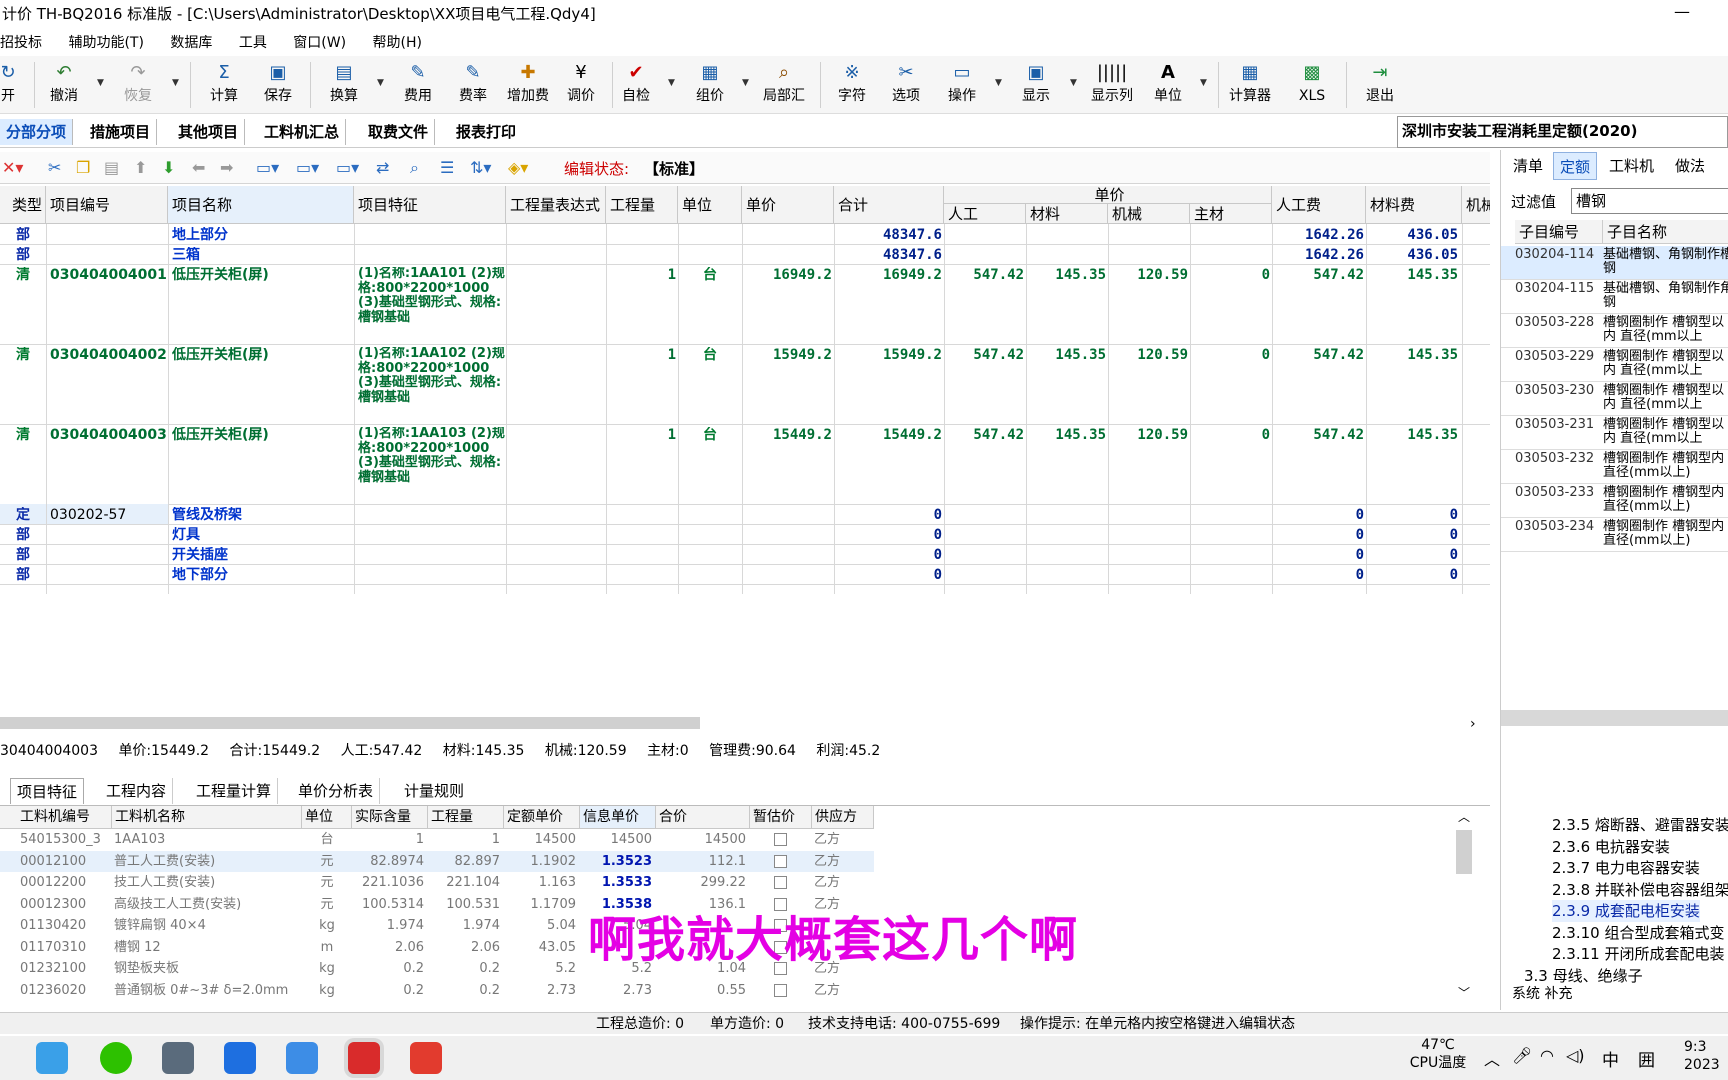 The image size is (1728, 1080). I want to click on col-machine: 机械, so click(1149, 214).